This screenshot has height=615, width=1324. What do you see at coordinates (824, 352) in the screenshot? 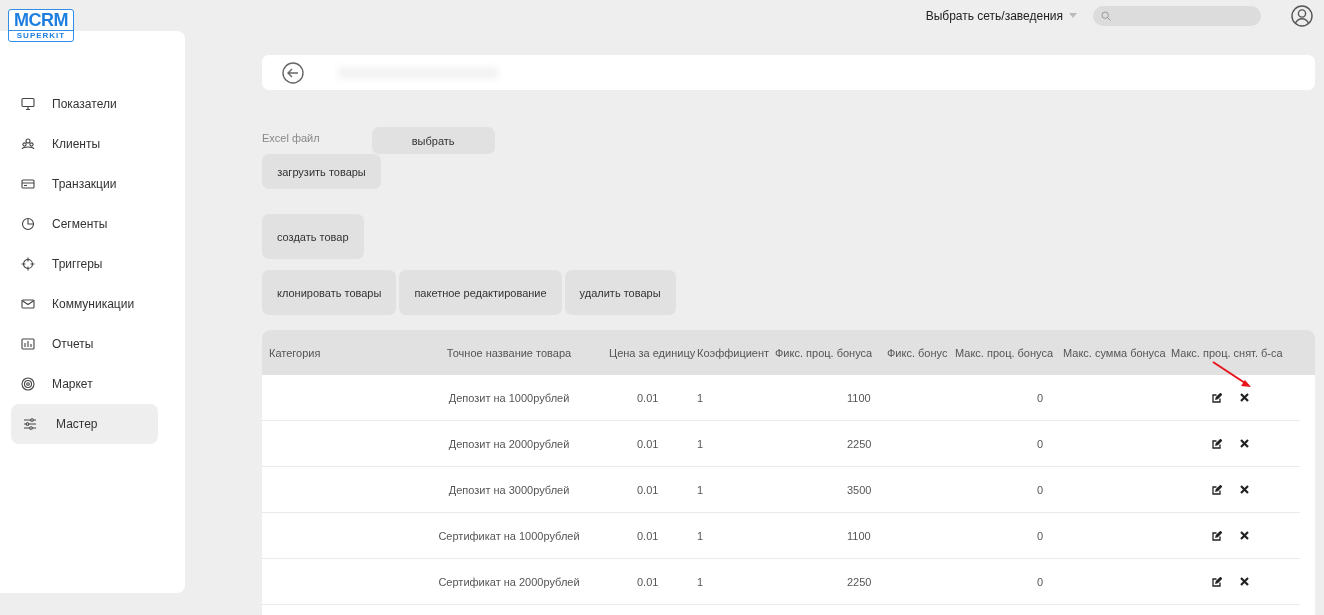
I see `column-header: Фикс. проц. бонуса` at bounding box center [824, 352].